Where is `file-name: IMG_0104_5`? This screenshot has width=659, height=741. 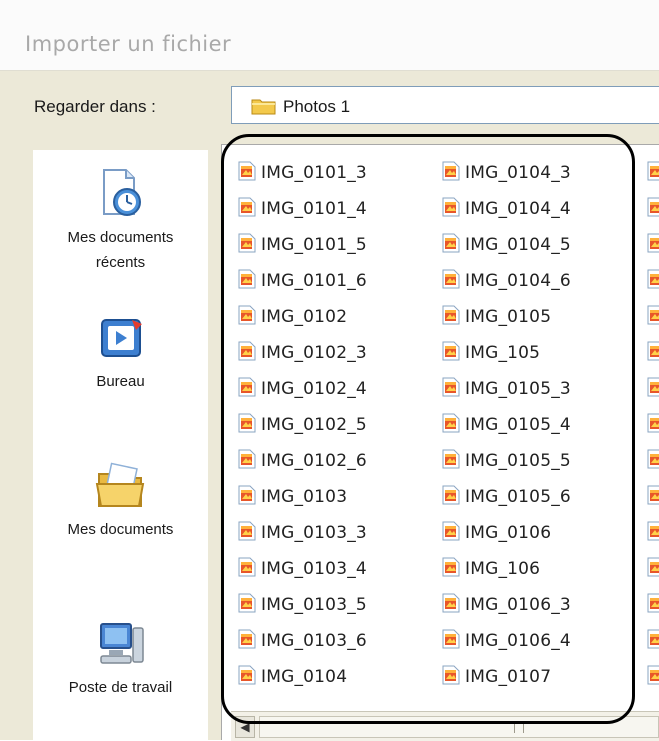
file-name: IMG_0104_5 is located at coordinates (518, 245).